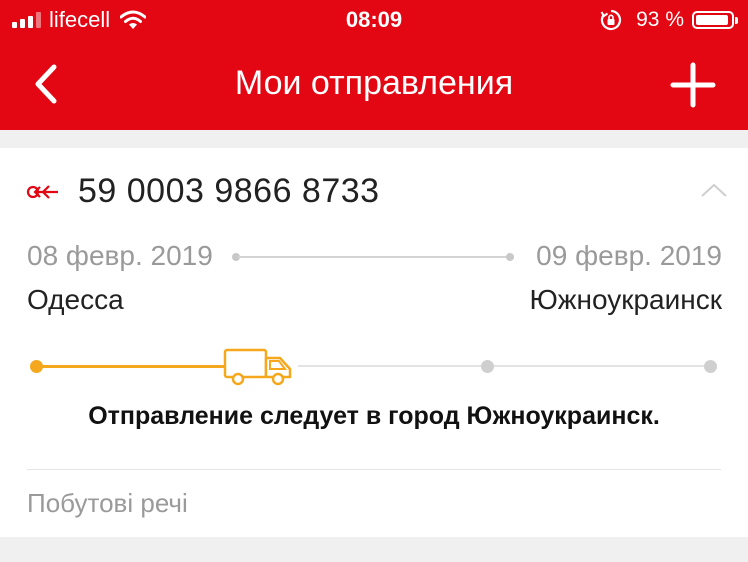 The image size is (748, 562). What do you see at coordinates (107, 503) in the screenshot?
I see `shipment-description: Побутові речі` at bounding box center [107, 503].